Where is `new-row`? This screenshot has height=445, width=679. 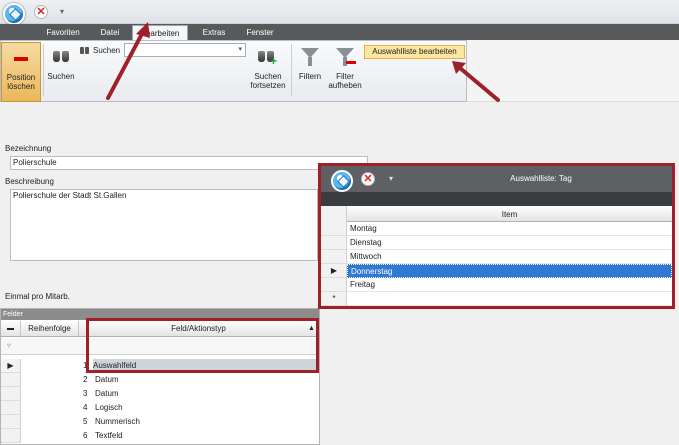 new-row is located at coordinates (509, 299).